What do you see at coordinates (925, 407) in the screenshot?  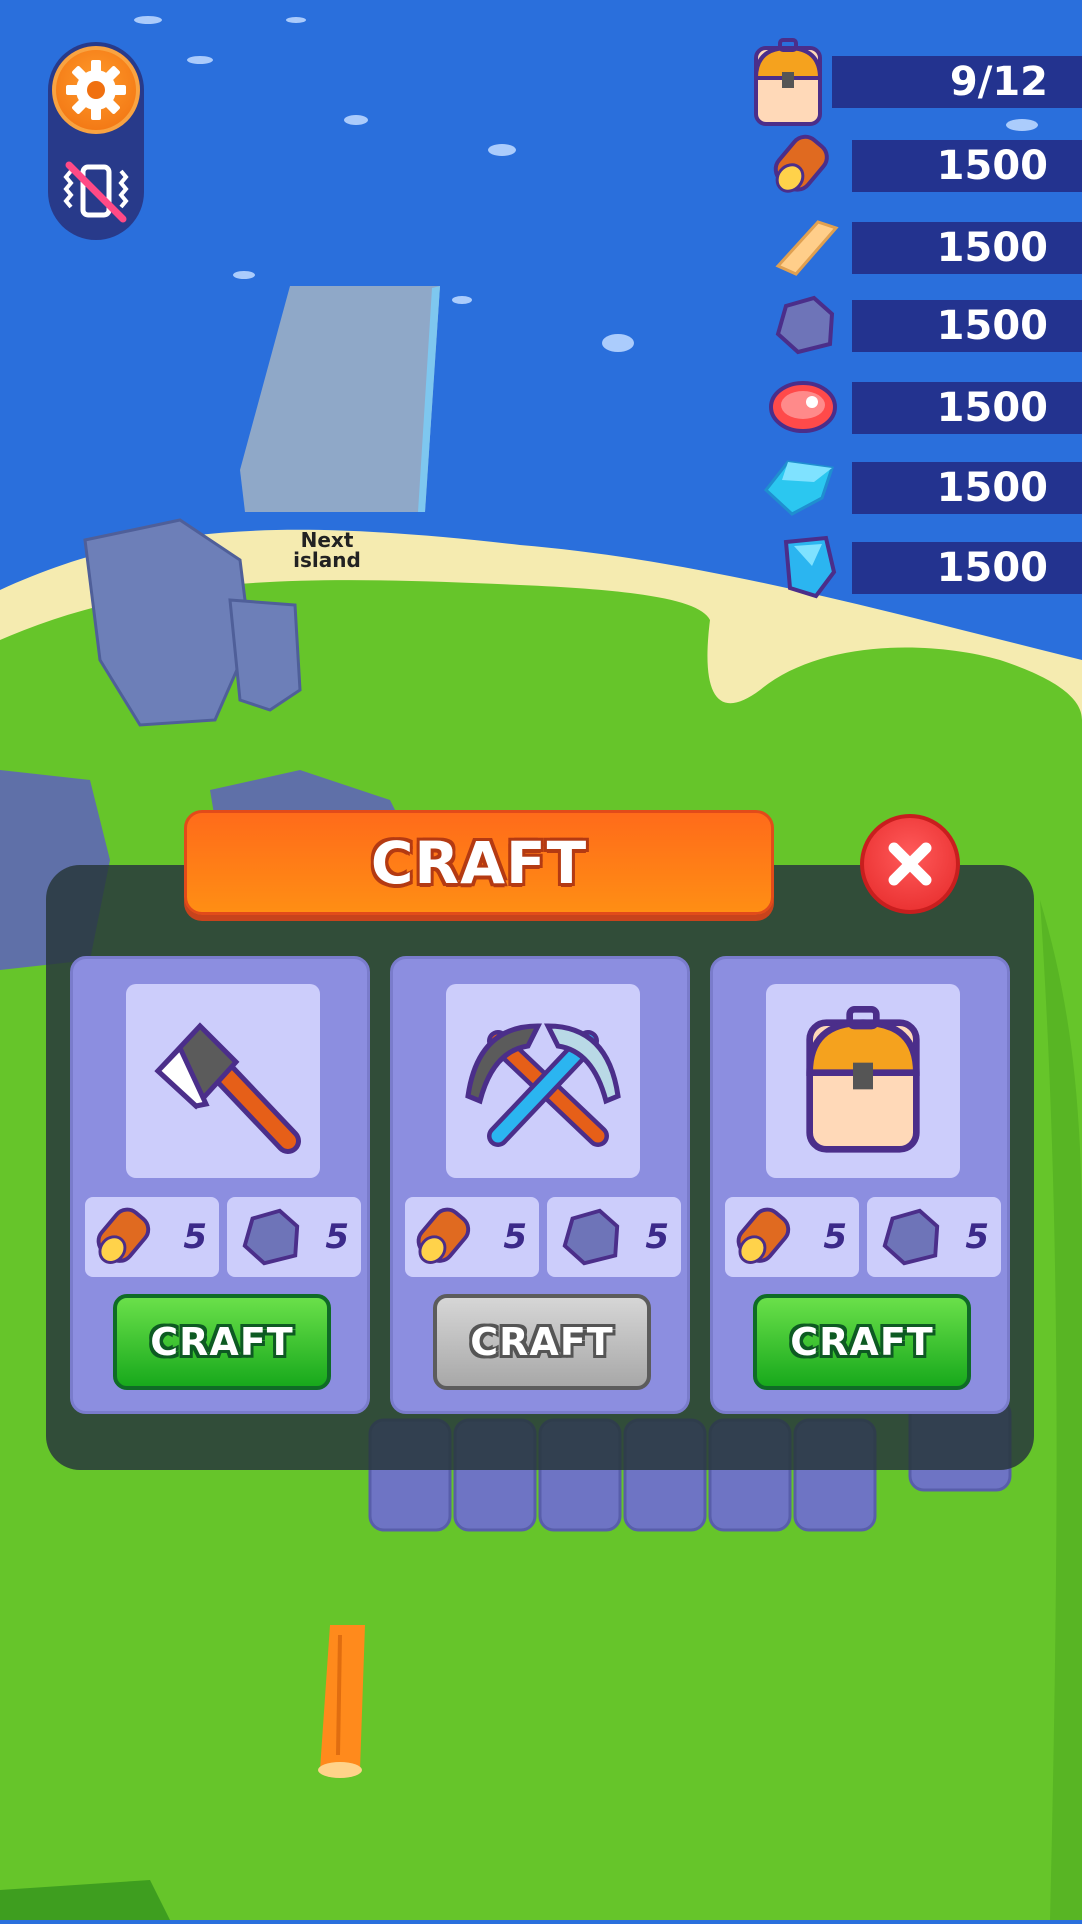 I see `resource-meat: 1500` at bounding box center [925, 407].